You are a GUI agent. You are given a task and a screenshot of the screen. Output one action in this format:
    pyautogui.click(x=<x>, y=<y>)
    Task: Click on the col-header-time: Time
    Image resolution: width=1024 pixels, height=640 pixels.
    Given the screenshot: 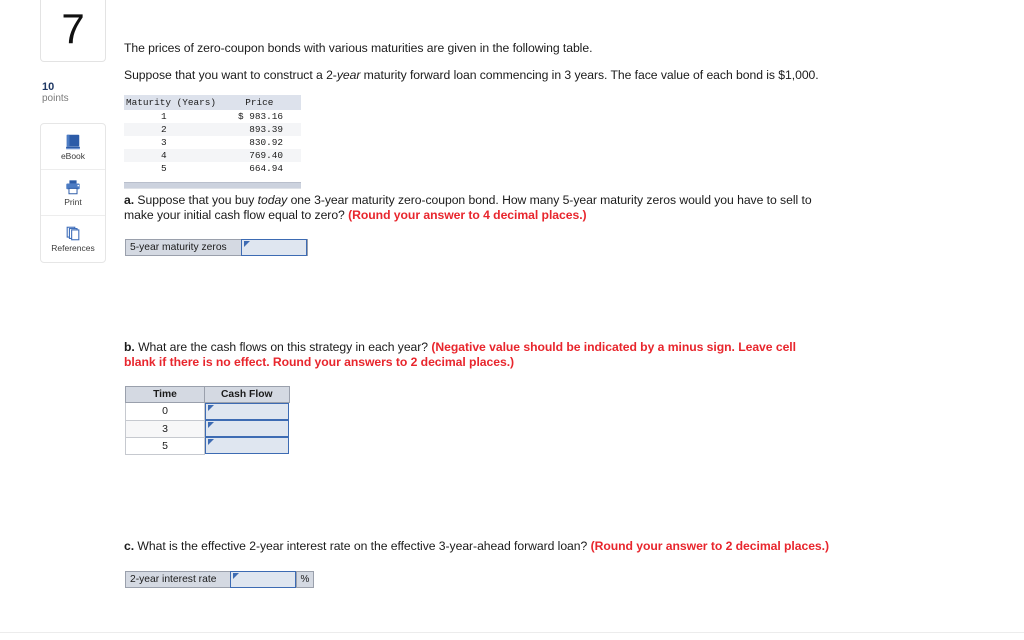 What is the action you would take?
    pyautogui.click(x=165, y=394)
    